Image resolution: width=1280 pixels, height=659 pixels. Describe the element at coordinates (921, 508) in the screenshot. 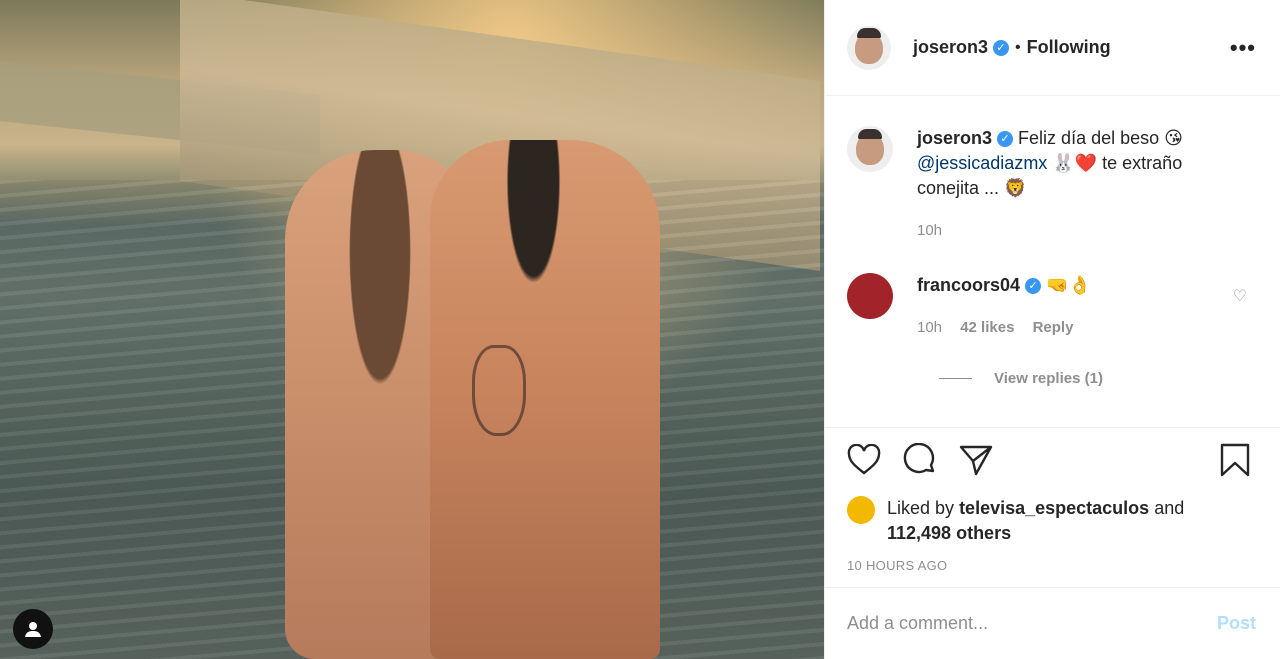

I see `liked-by-prefix: Liked by` at that location.